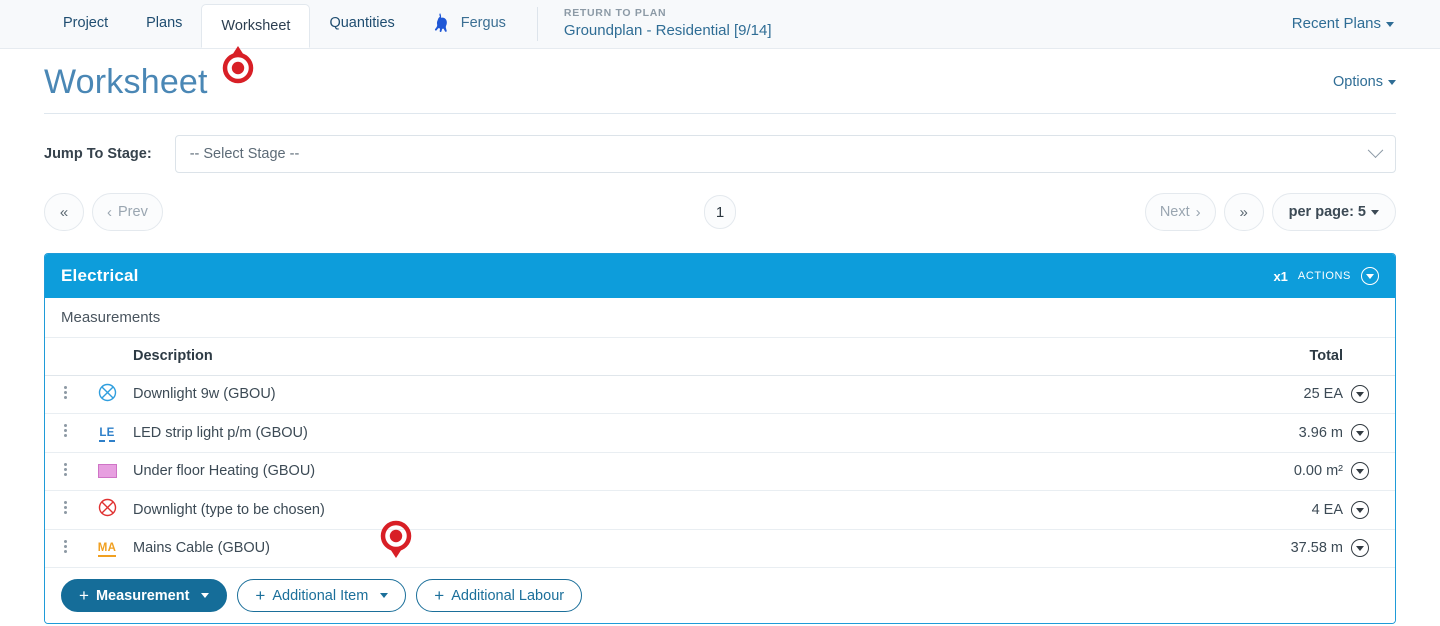 The image size is (1440, 626). I want to click on jump-to-stage-row: Jump To Stage: -- Select Stage --, so click(720, 154).